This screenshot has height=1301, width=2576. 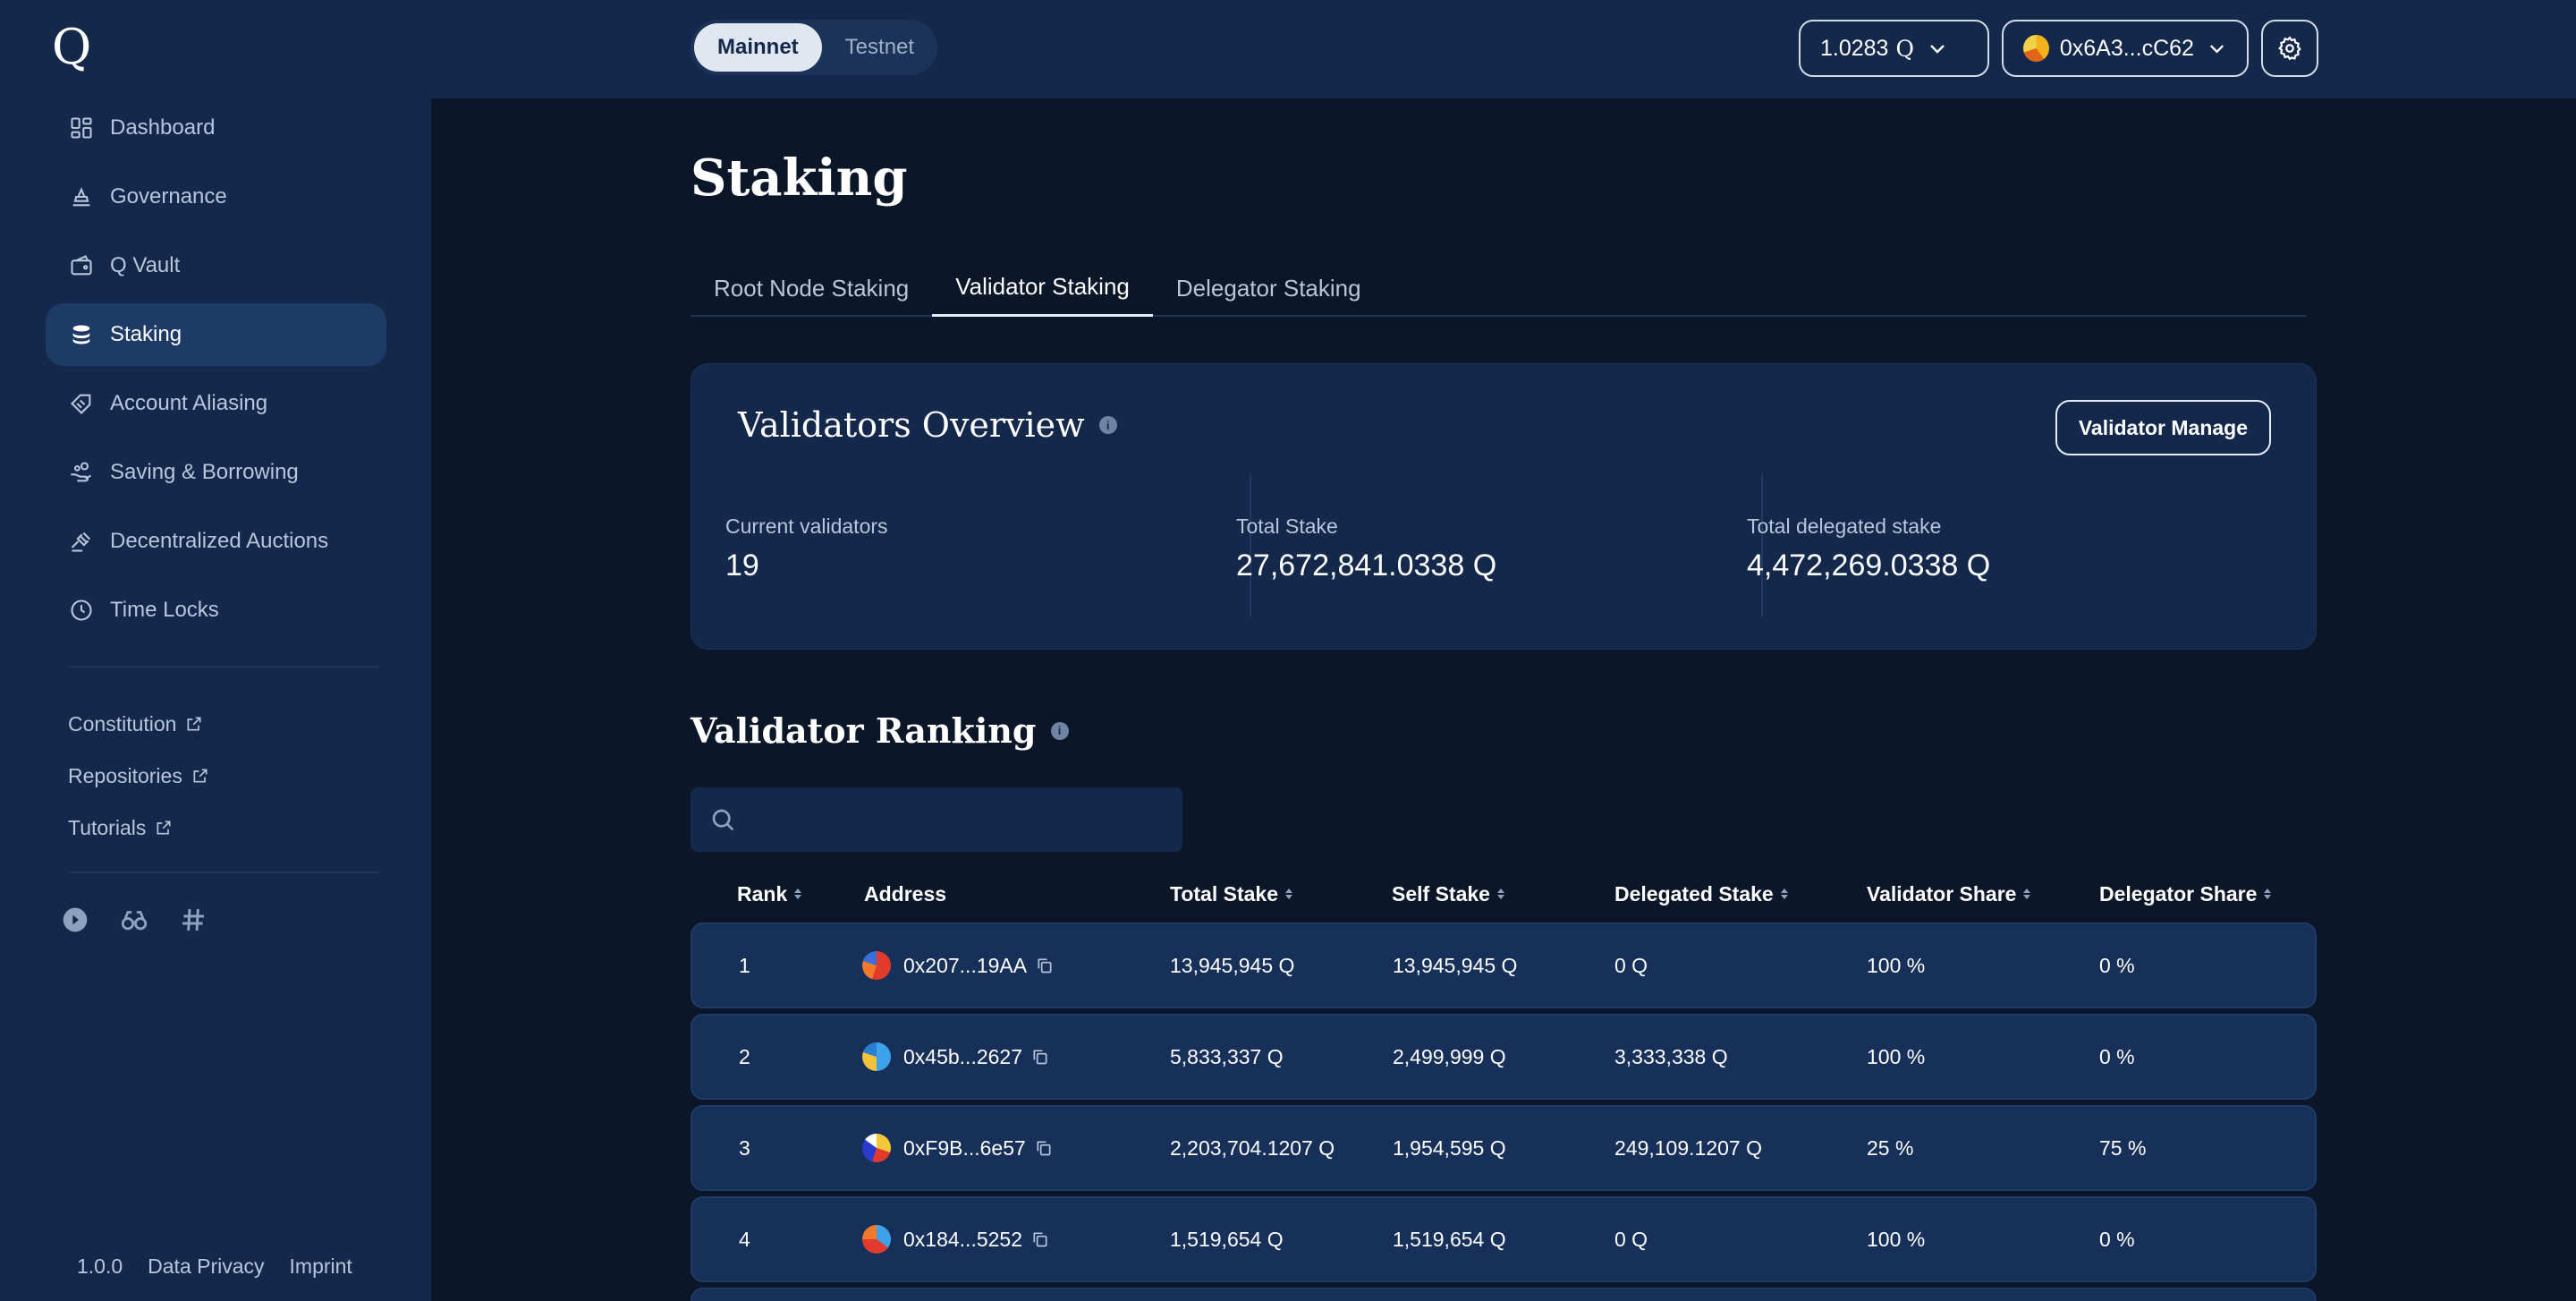 I want to click on sidebar-item-account-aliasing: Account Aliasing, so click(x=216, y=403).